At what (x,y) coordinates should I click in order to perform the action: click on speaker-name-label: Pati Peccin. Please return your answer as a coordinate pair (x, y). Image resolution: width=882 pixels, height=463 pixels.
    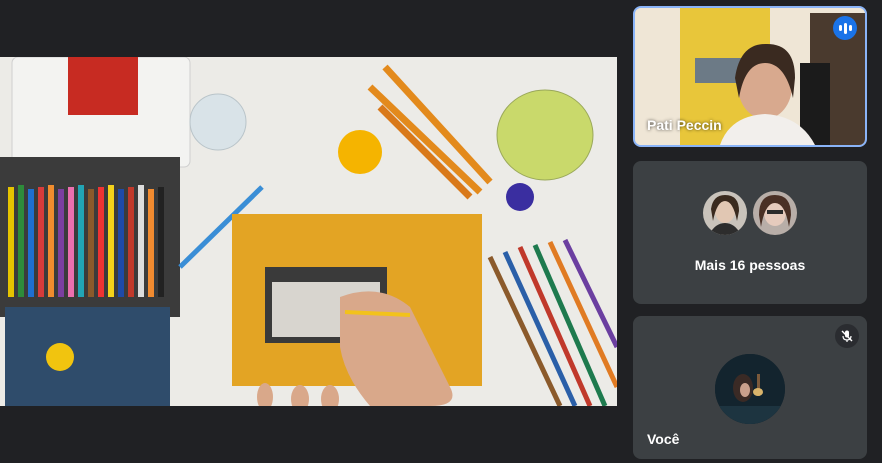
    Looking at the image, I should click on (684, 125).